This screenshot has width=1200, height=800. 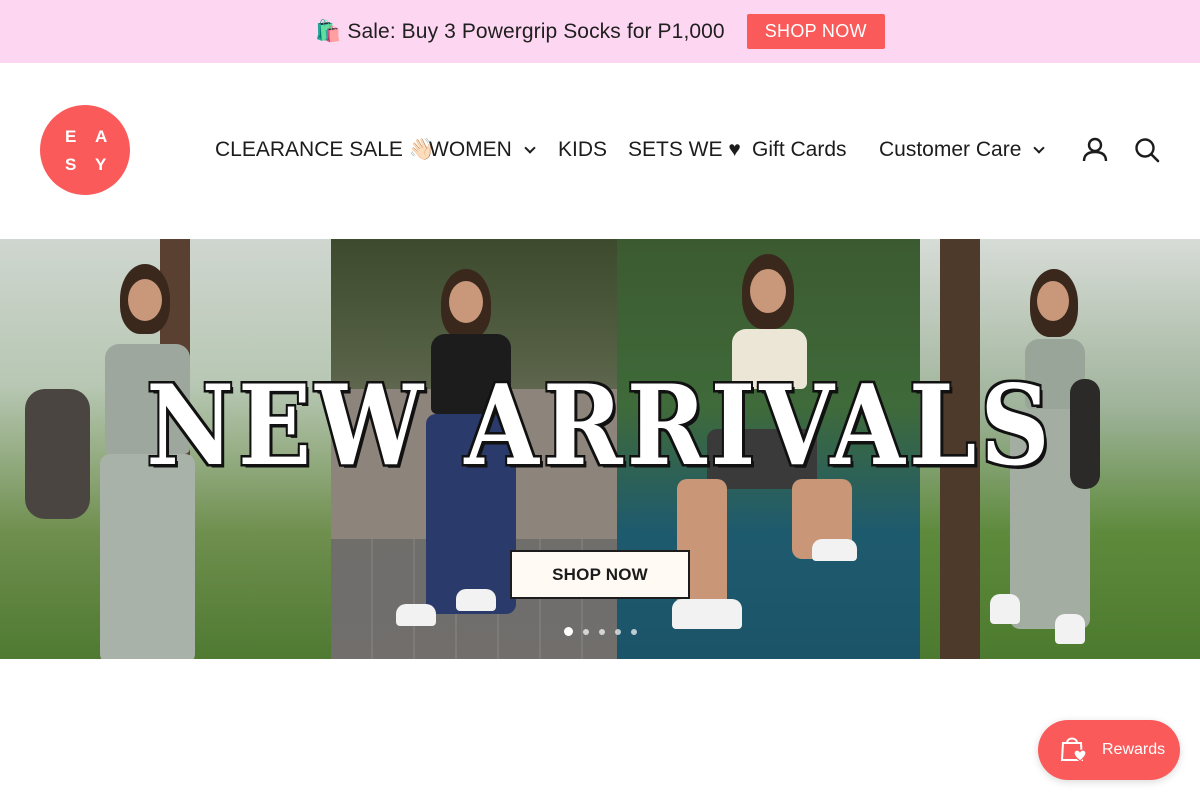 What do you see at coordinates (1147, 150) in the screenshot?
I see `search-icon` at bounding box center [1147, 150].